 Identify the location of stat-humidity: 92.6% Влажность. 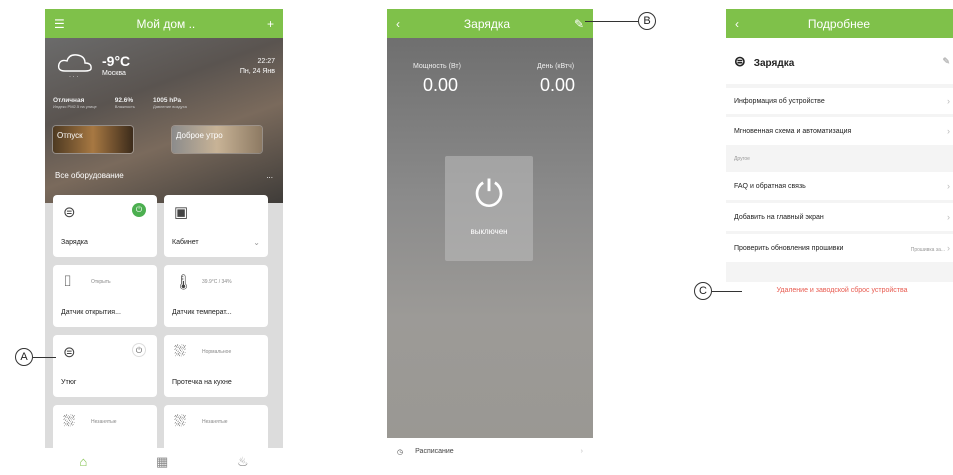
(124, 103).